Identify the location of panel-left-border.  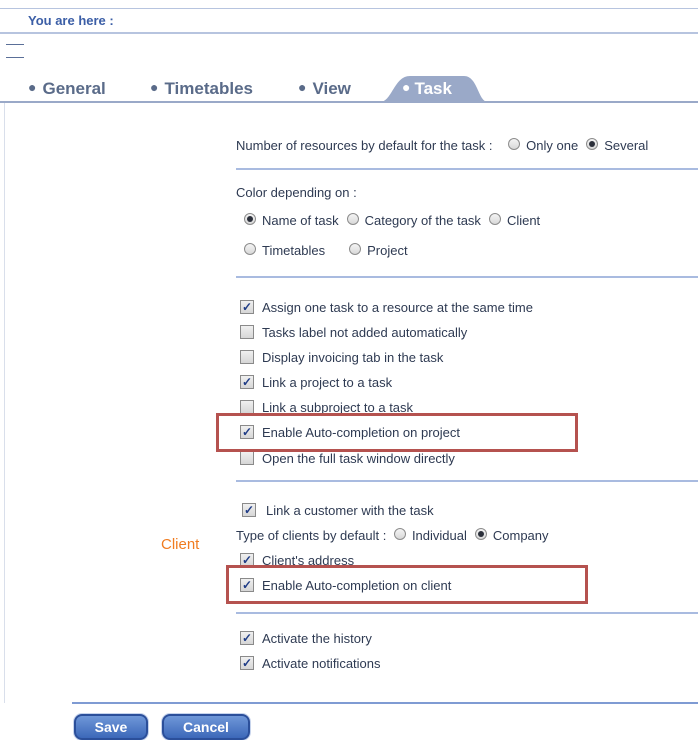
(4, 403).